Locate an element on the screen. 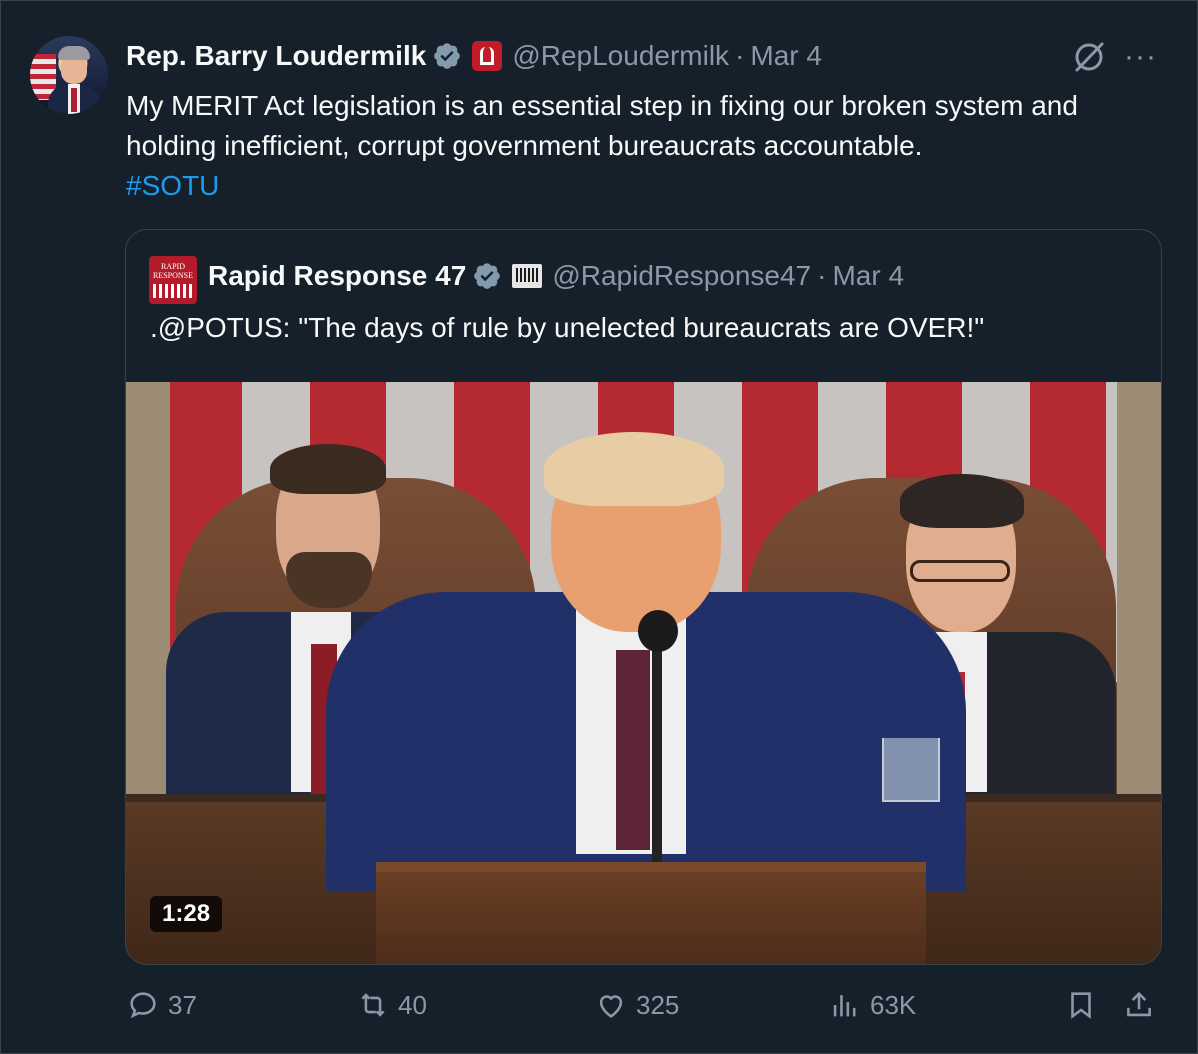  quoted-author-avatar: RAPID RESPONSE is located at coordinates (173, 280).